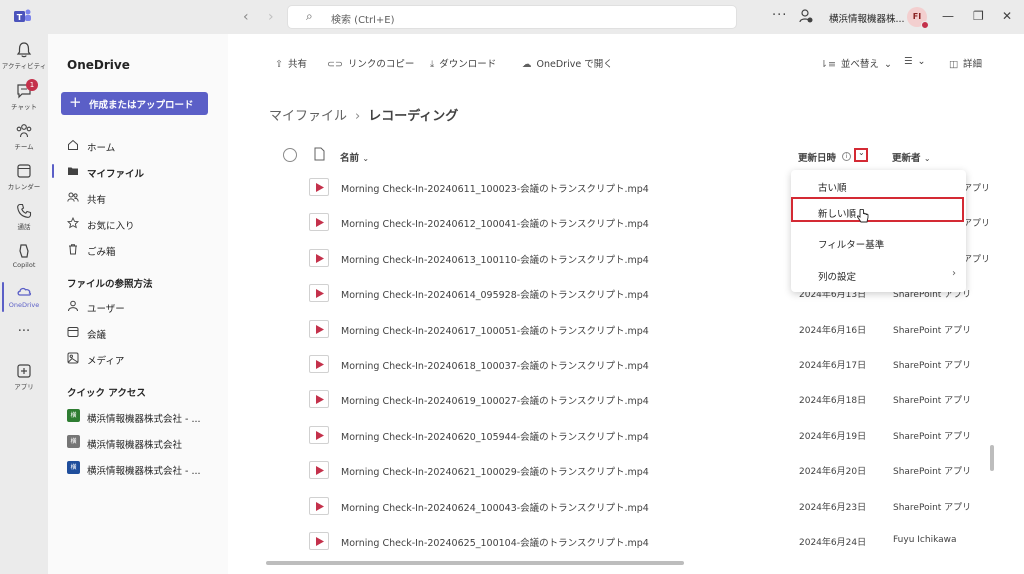 Image resolution: width=1024 pixels, height=574 pixels. What do you see at coordinates (319, 154) in the screenshot?
I see `file-type-icon` at bounding box center [319, 154].